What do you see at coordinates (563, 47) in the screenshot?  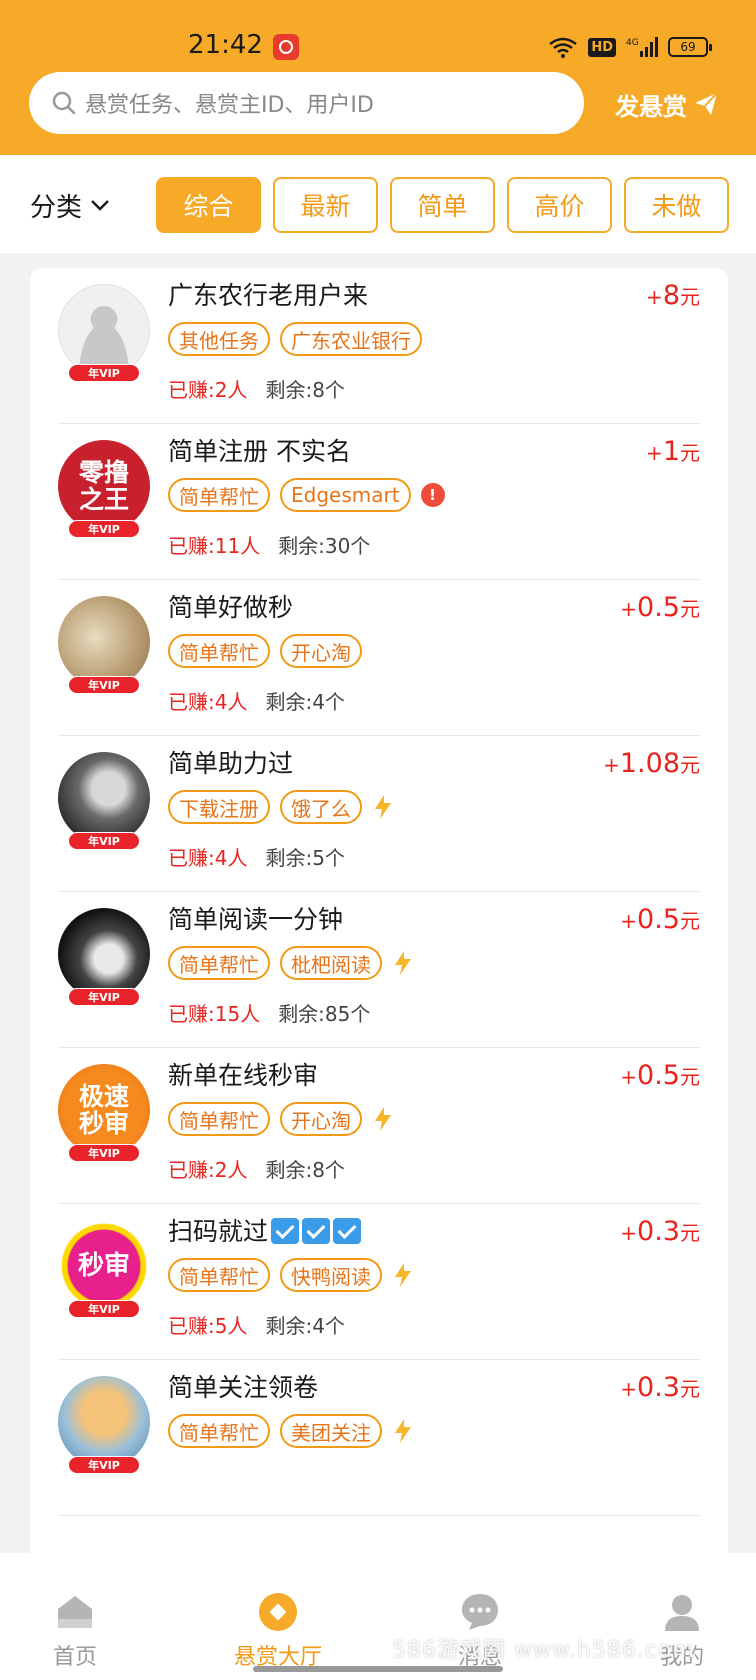 I see `wifi-icon` at bounding box center [563, 47].